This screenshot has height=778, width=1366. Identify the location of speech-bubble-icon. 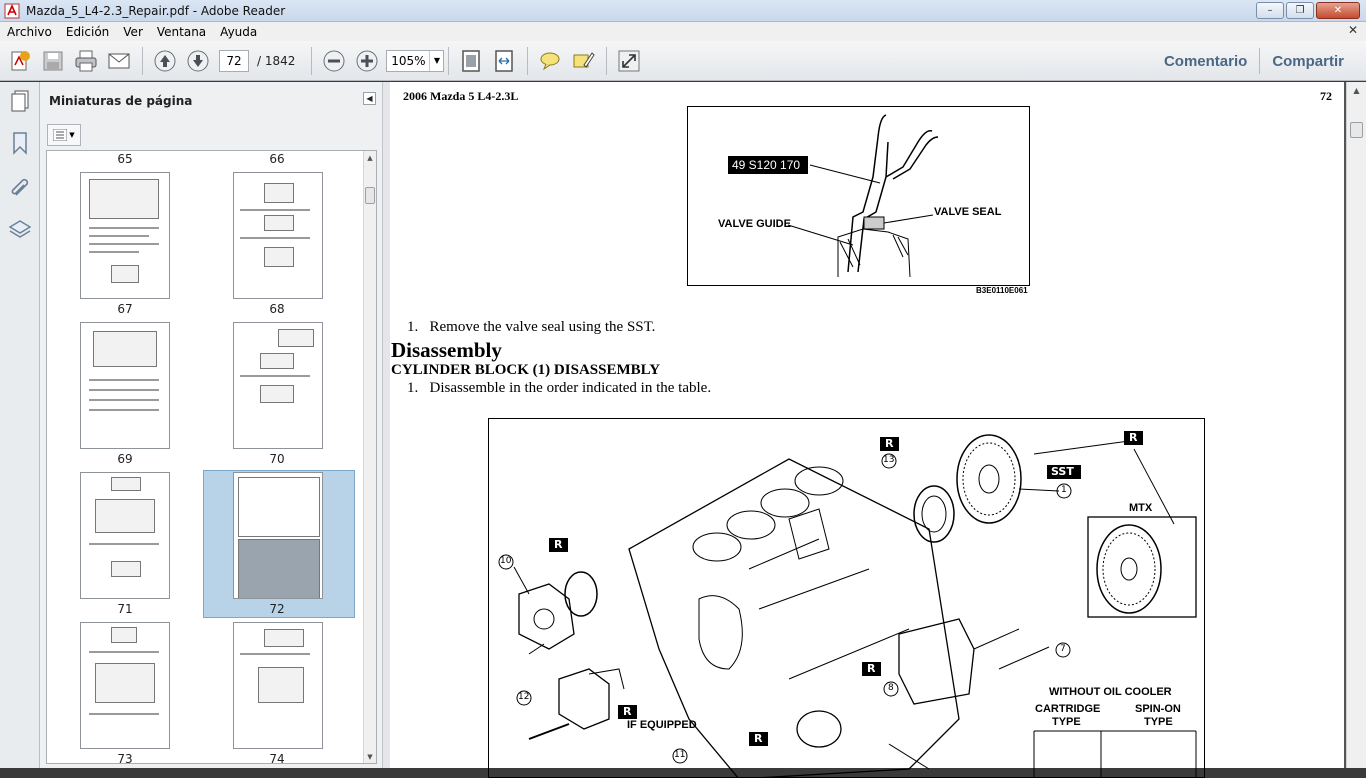
(550, 61).